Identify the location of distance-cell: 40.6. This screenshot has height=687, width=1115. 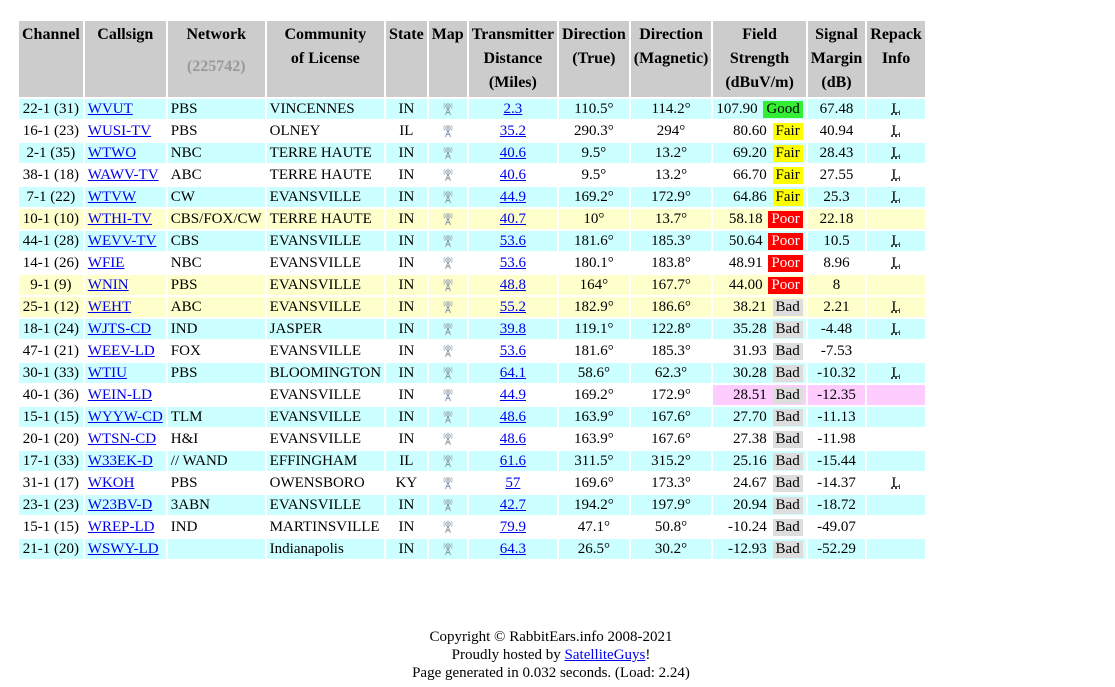
(513, 153).